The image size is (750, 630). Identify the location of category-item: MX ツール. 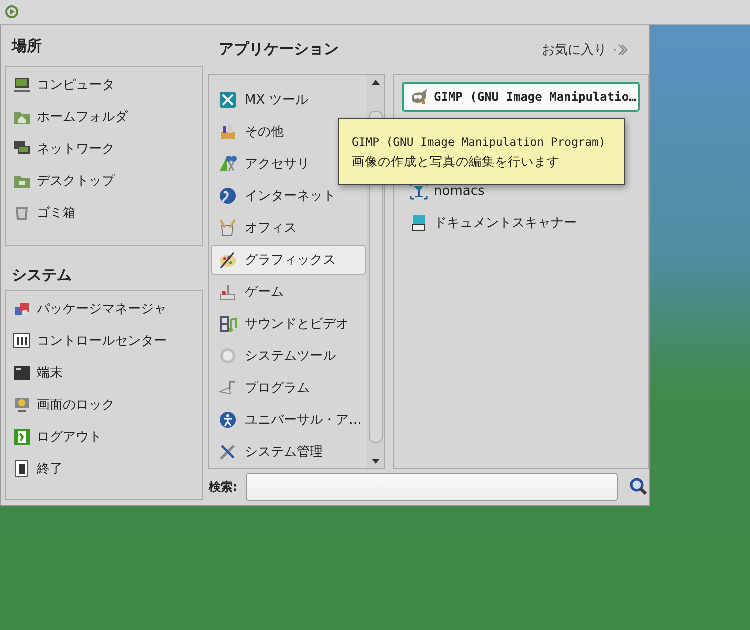
(288, 100).